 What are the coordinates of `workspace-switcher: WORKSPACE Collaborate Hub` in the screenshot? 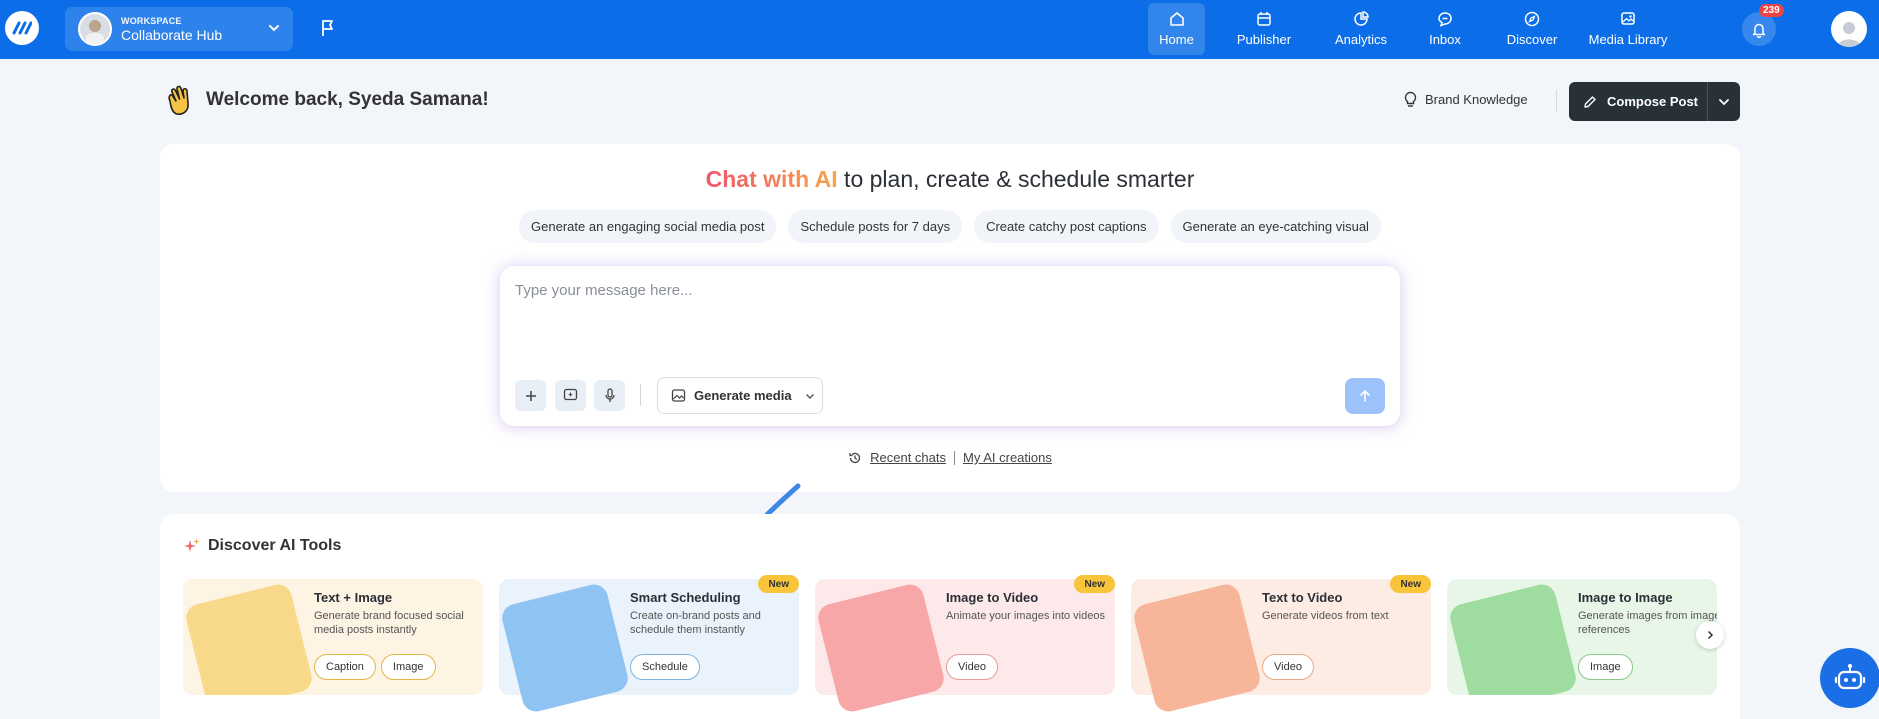 It's located at (179, 29).